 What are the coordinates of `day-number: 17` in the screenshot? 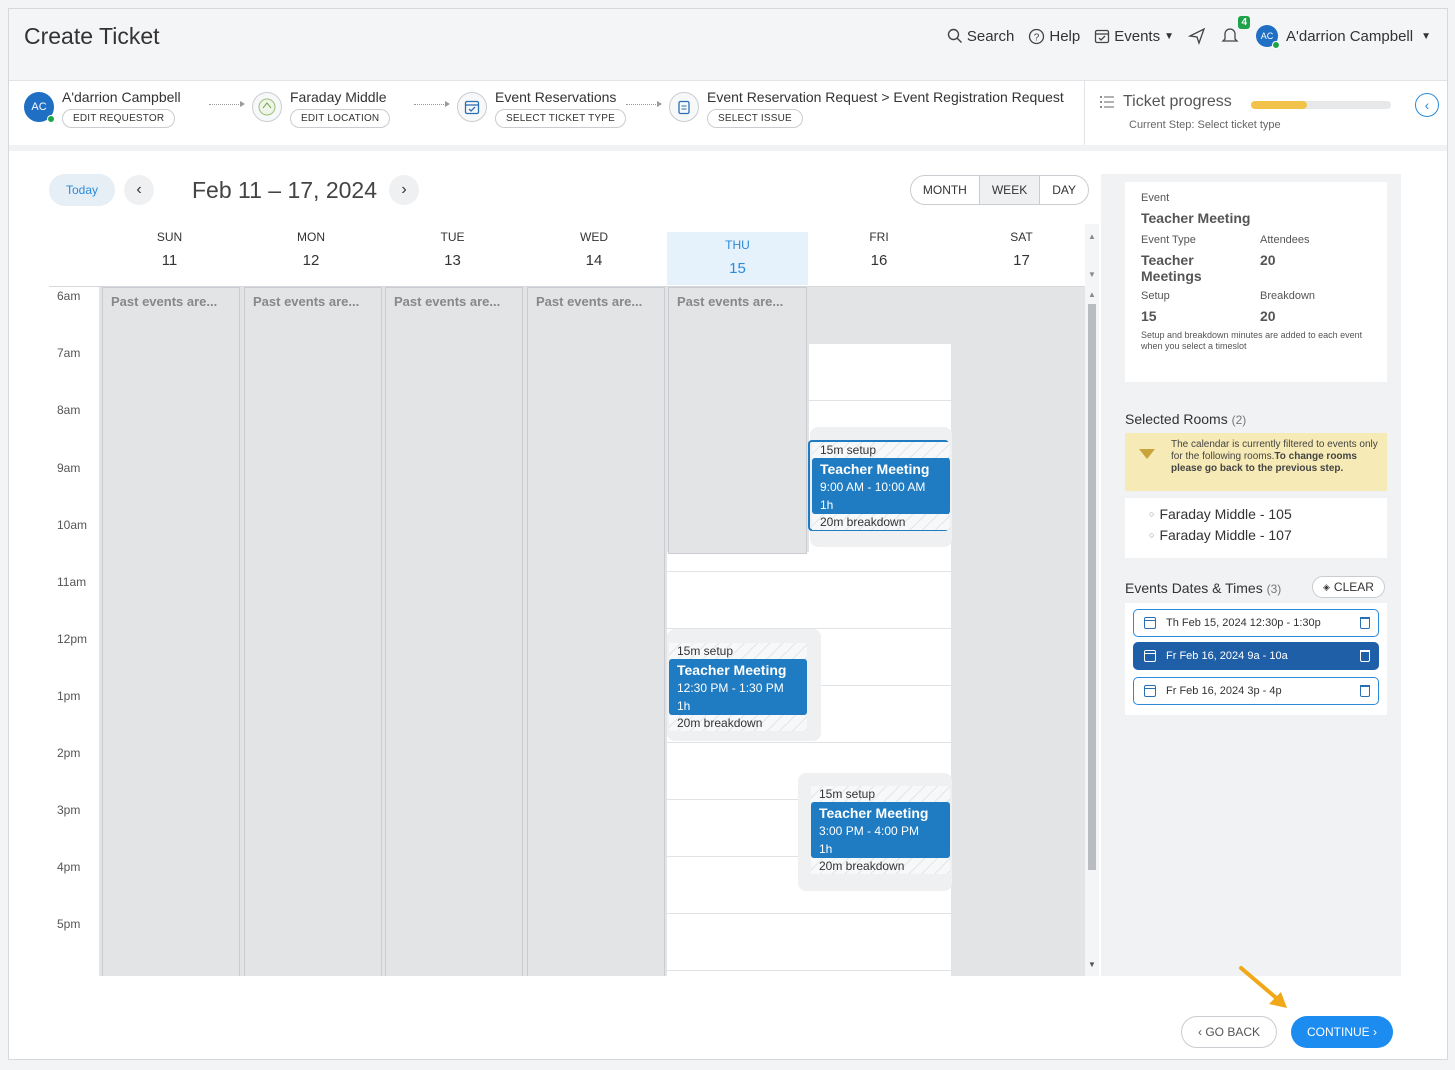 It's located at (1021, 260).